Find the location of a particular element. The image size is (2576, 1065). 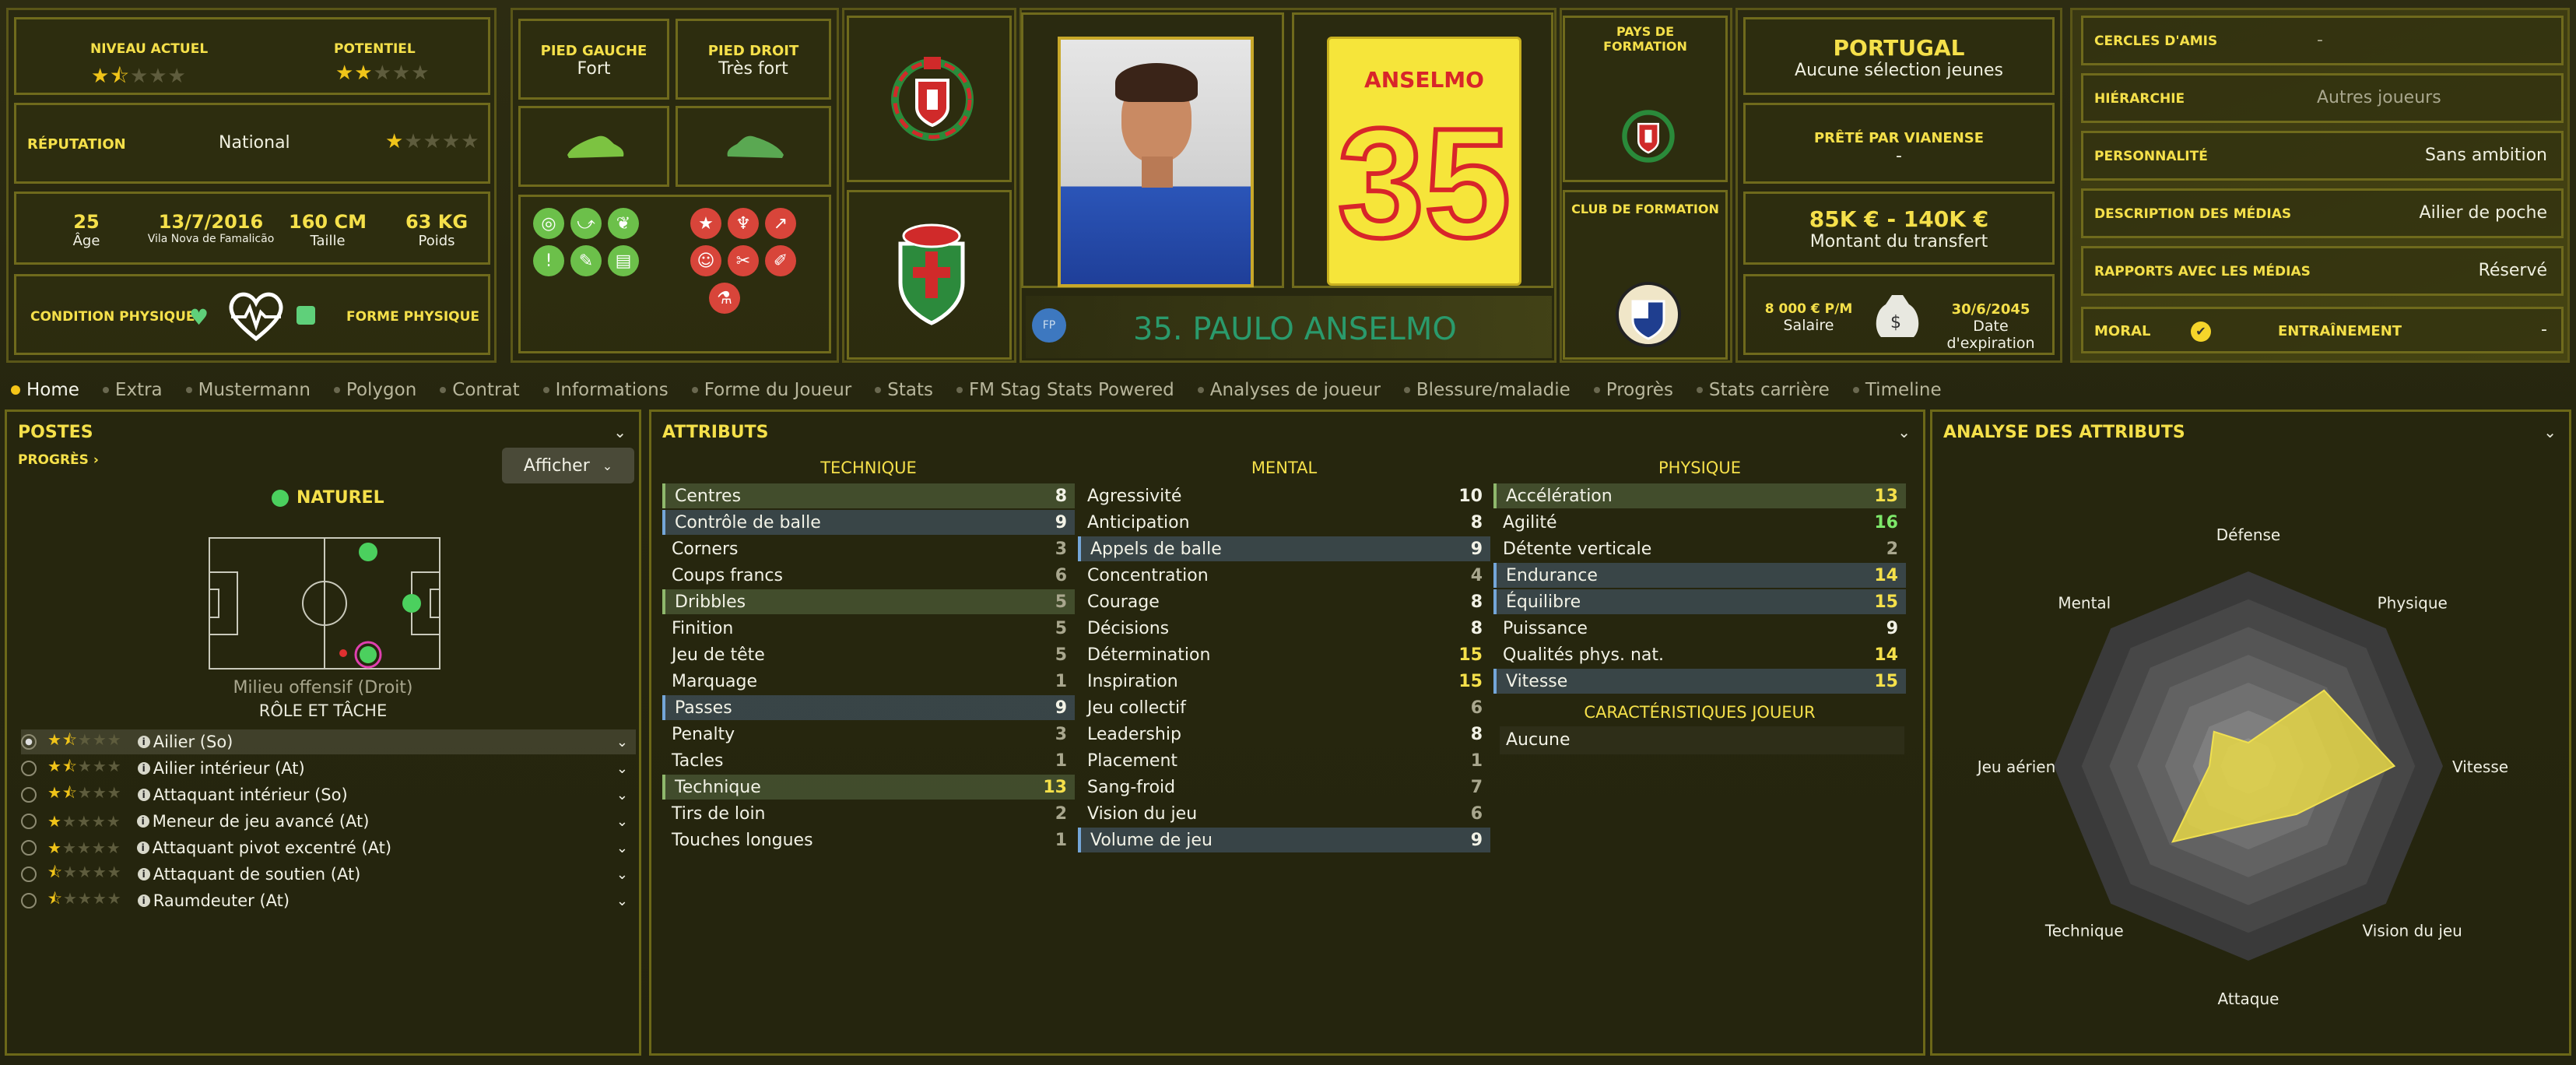

attribute-row: Coups francs 6 is located at coordinates (869, 575).